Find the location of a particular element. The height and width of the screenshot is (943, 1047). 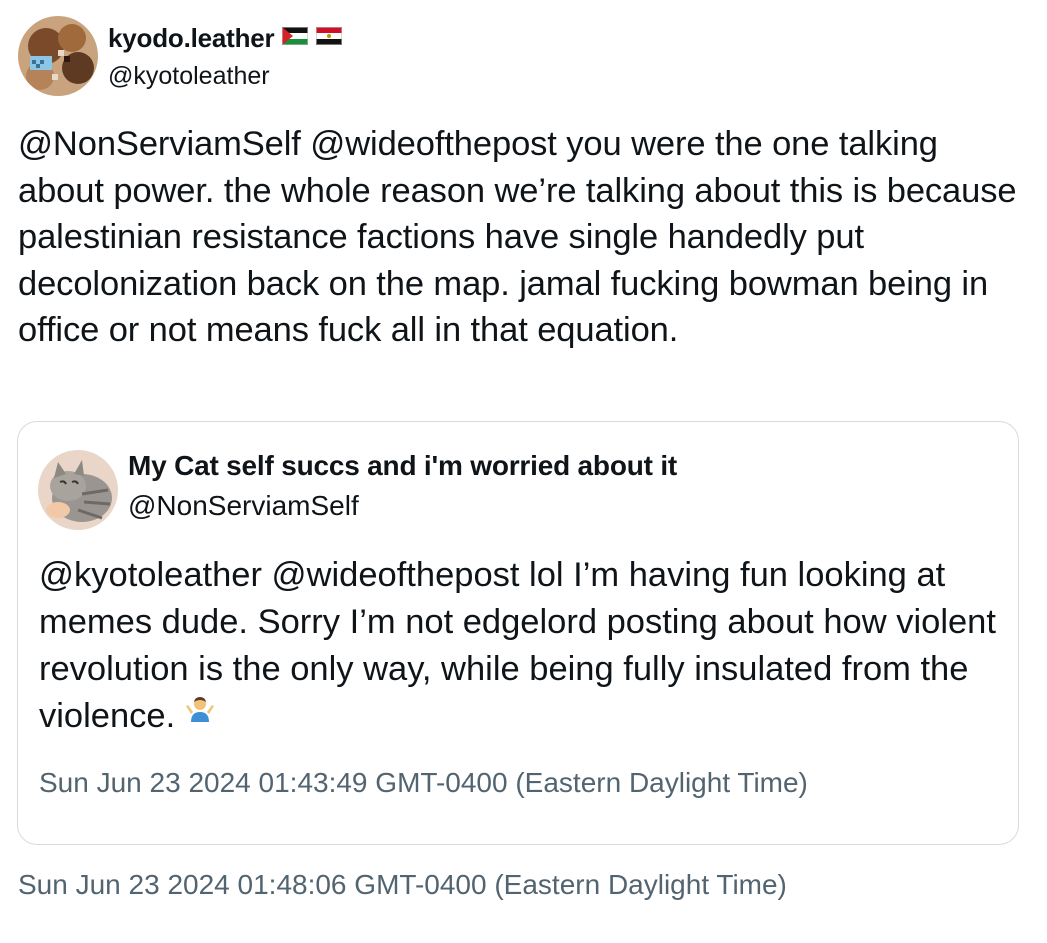

cat-avatar-image is located at coordinates (78, 490).